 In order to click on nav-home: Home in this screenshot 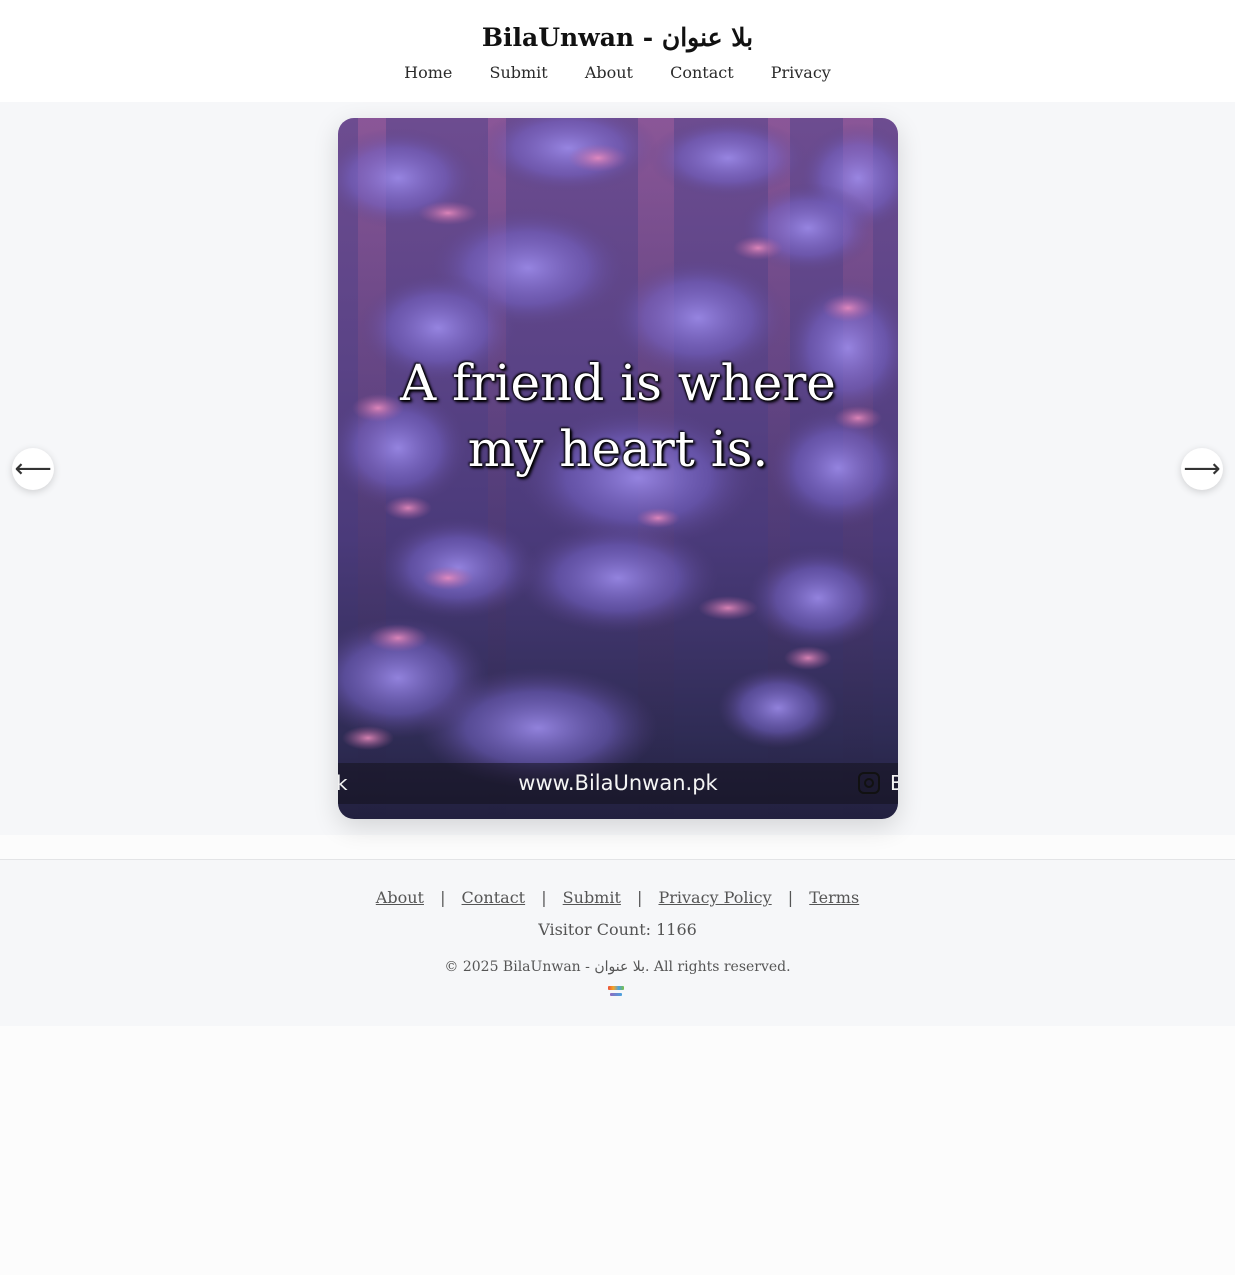, I will do `click(428, 72)`.